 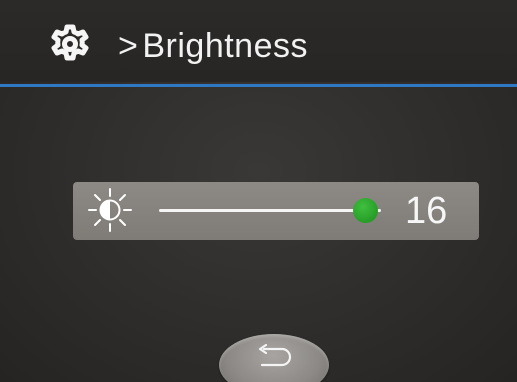 I want to click on header-divider, so click(x=258, y=85).